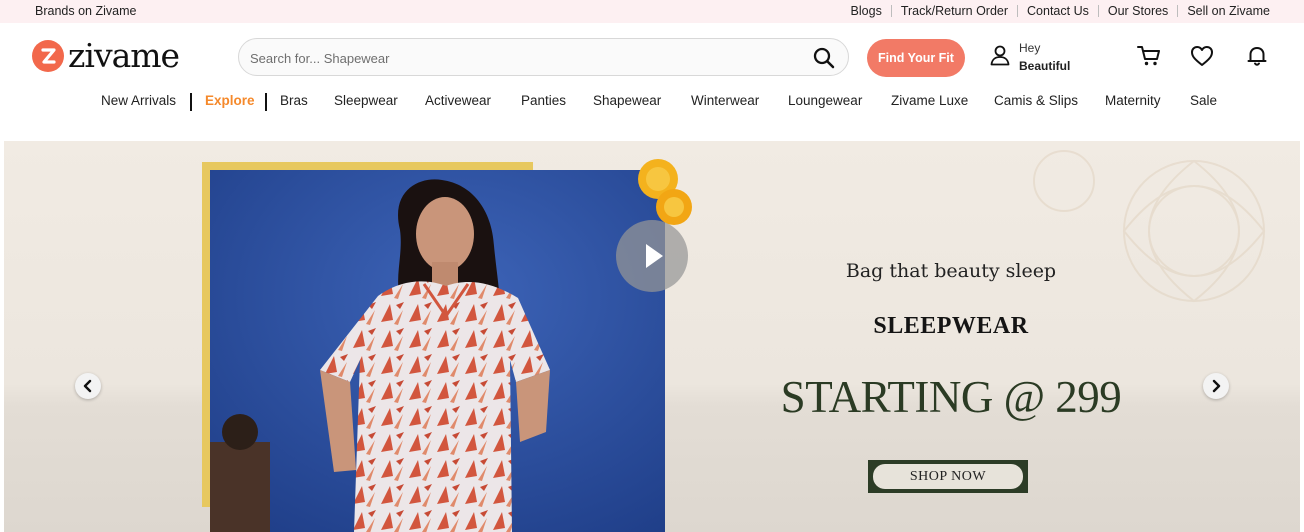  I want to click on carousel-next-button, so click(1216, 386).